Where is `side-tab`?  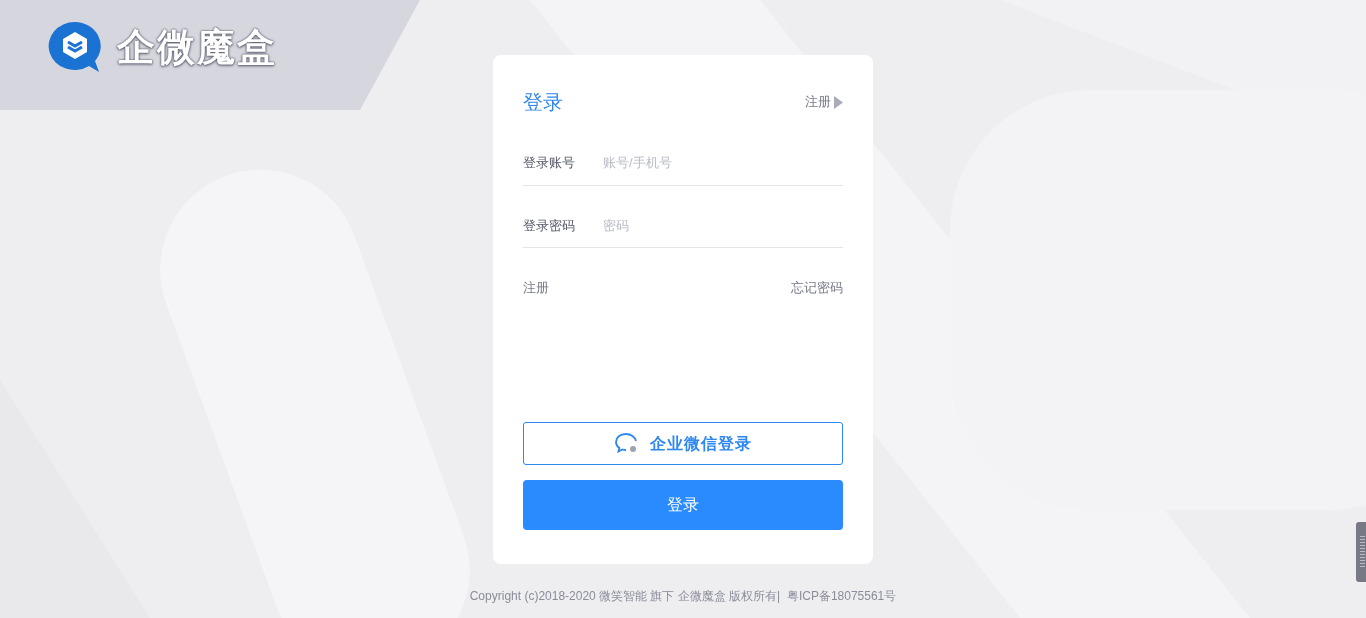 side-tab is located at coordinates (1361, 552).